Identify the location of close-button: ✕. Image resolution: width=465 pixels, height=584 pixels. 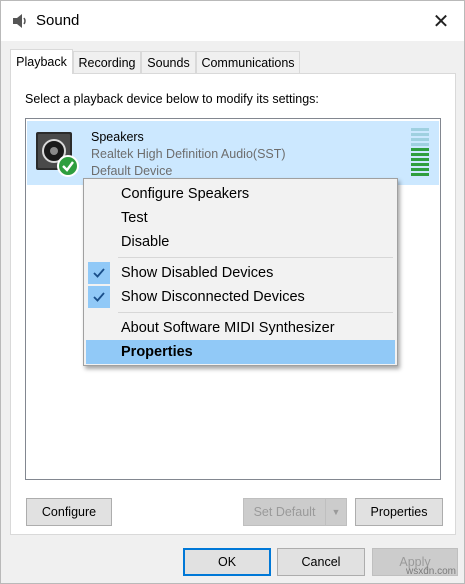
(441, 21).